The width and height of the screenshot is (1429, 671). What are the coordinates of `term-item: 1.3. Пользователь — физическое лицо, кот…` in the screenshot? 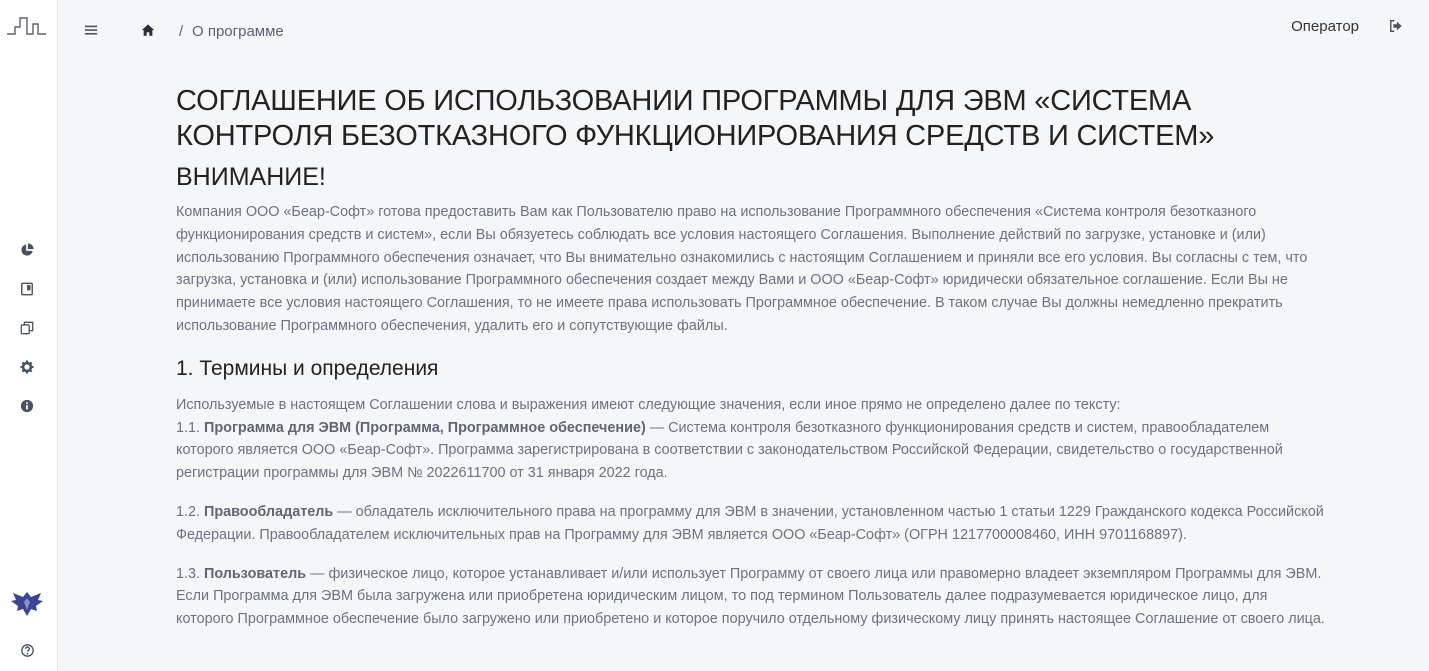 It's located at (751, 597).